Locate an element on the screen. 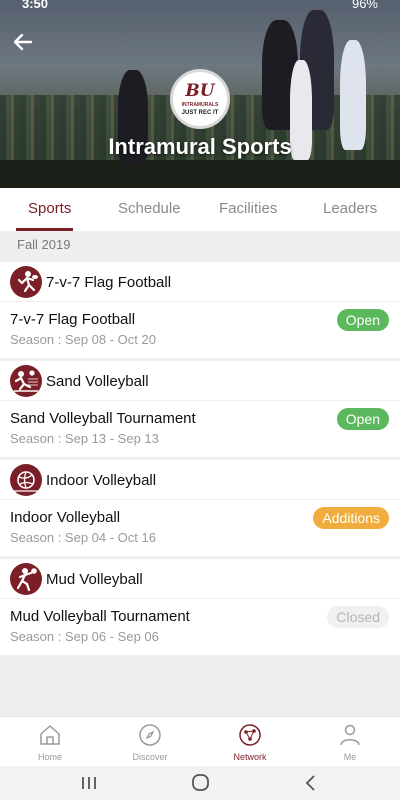 The image size is (400, 800). home-system-button is located at coordinates (200, 783).